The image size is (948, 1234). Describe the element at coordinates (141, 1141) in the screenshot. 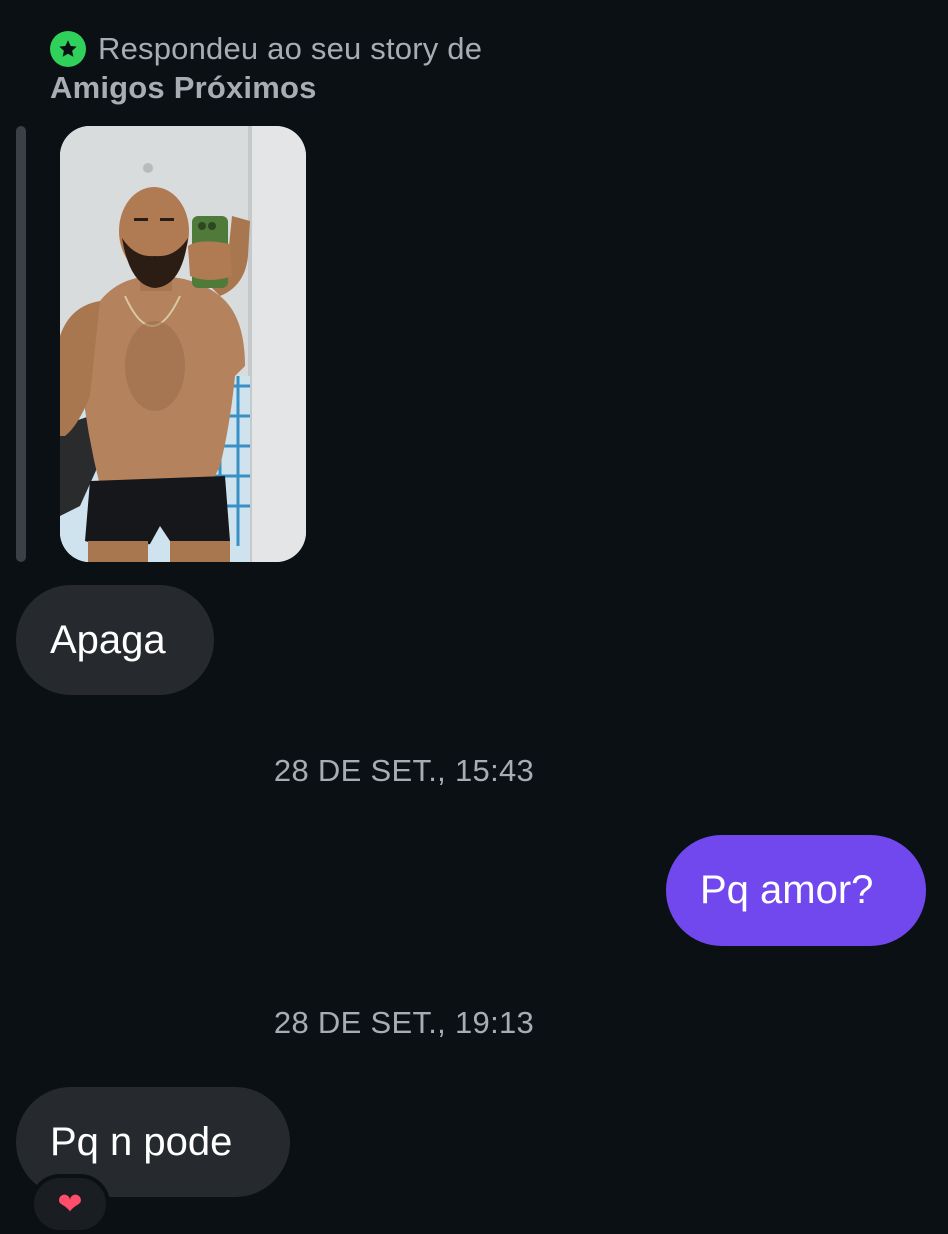

I see `message-text: Pq n pode` at that location.